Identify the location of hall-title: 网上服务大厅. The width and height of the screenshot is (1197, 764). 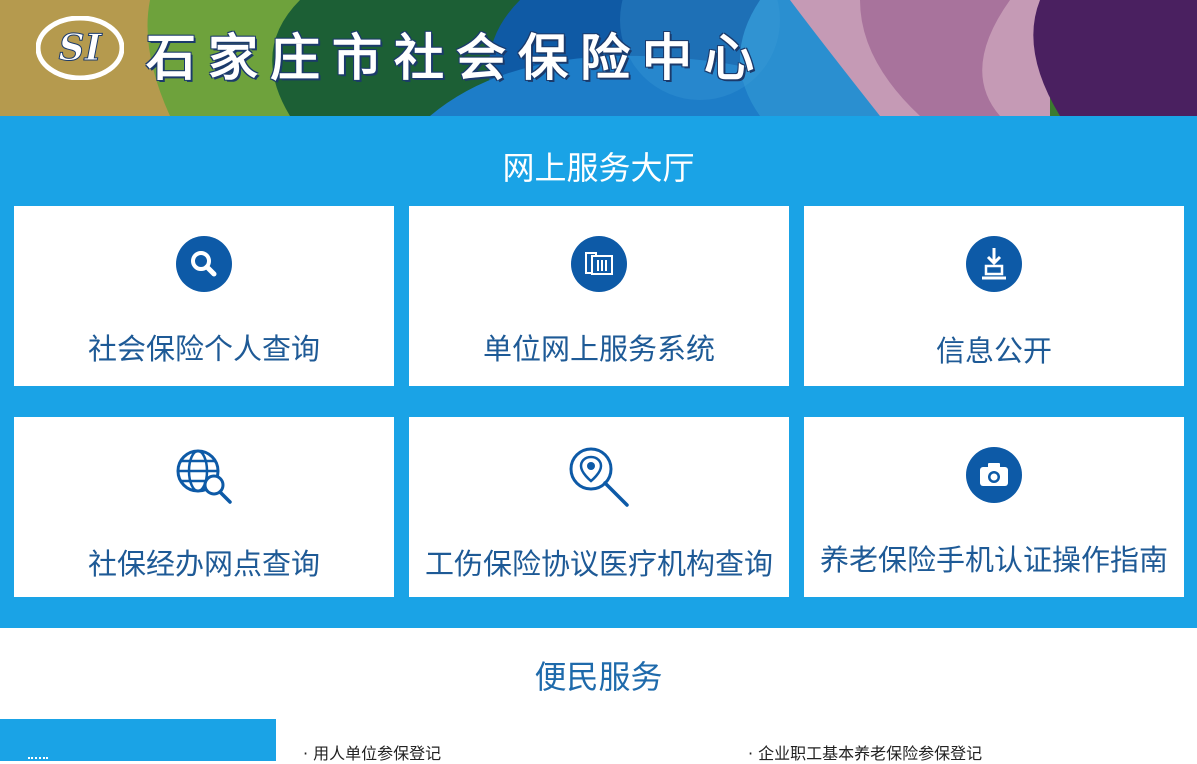
(598, 168).